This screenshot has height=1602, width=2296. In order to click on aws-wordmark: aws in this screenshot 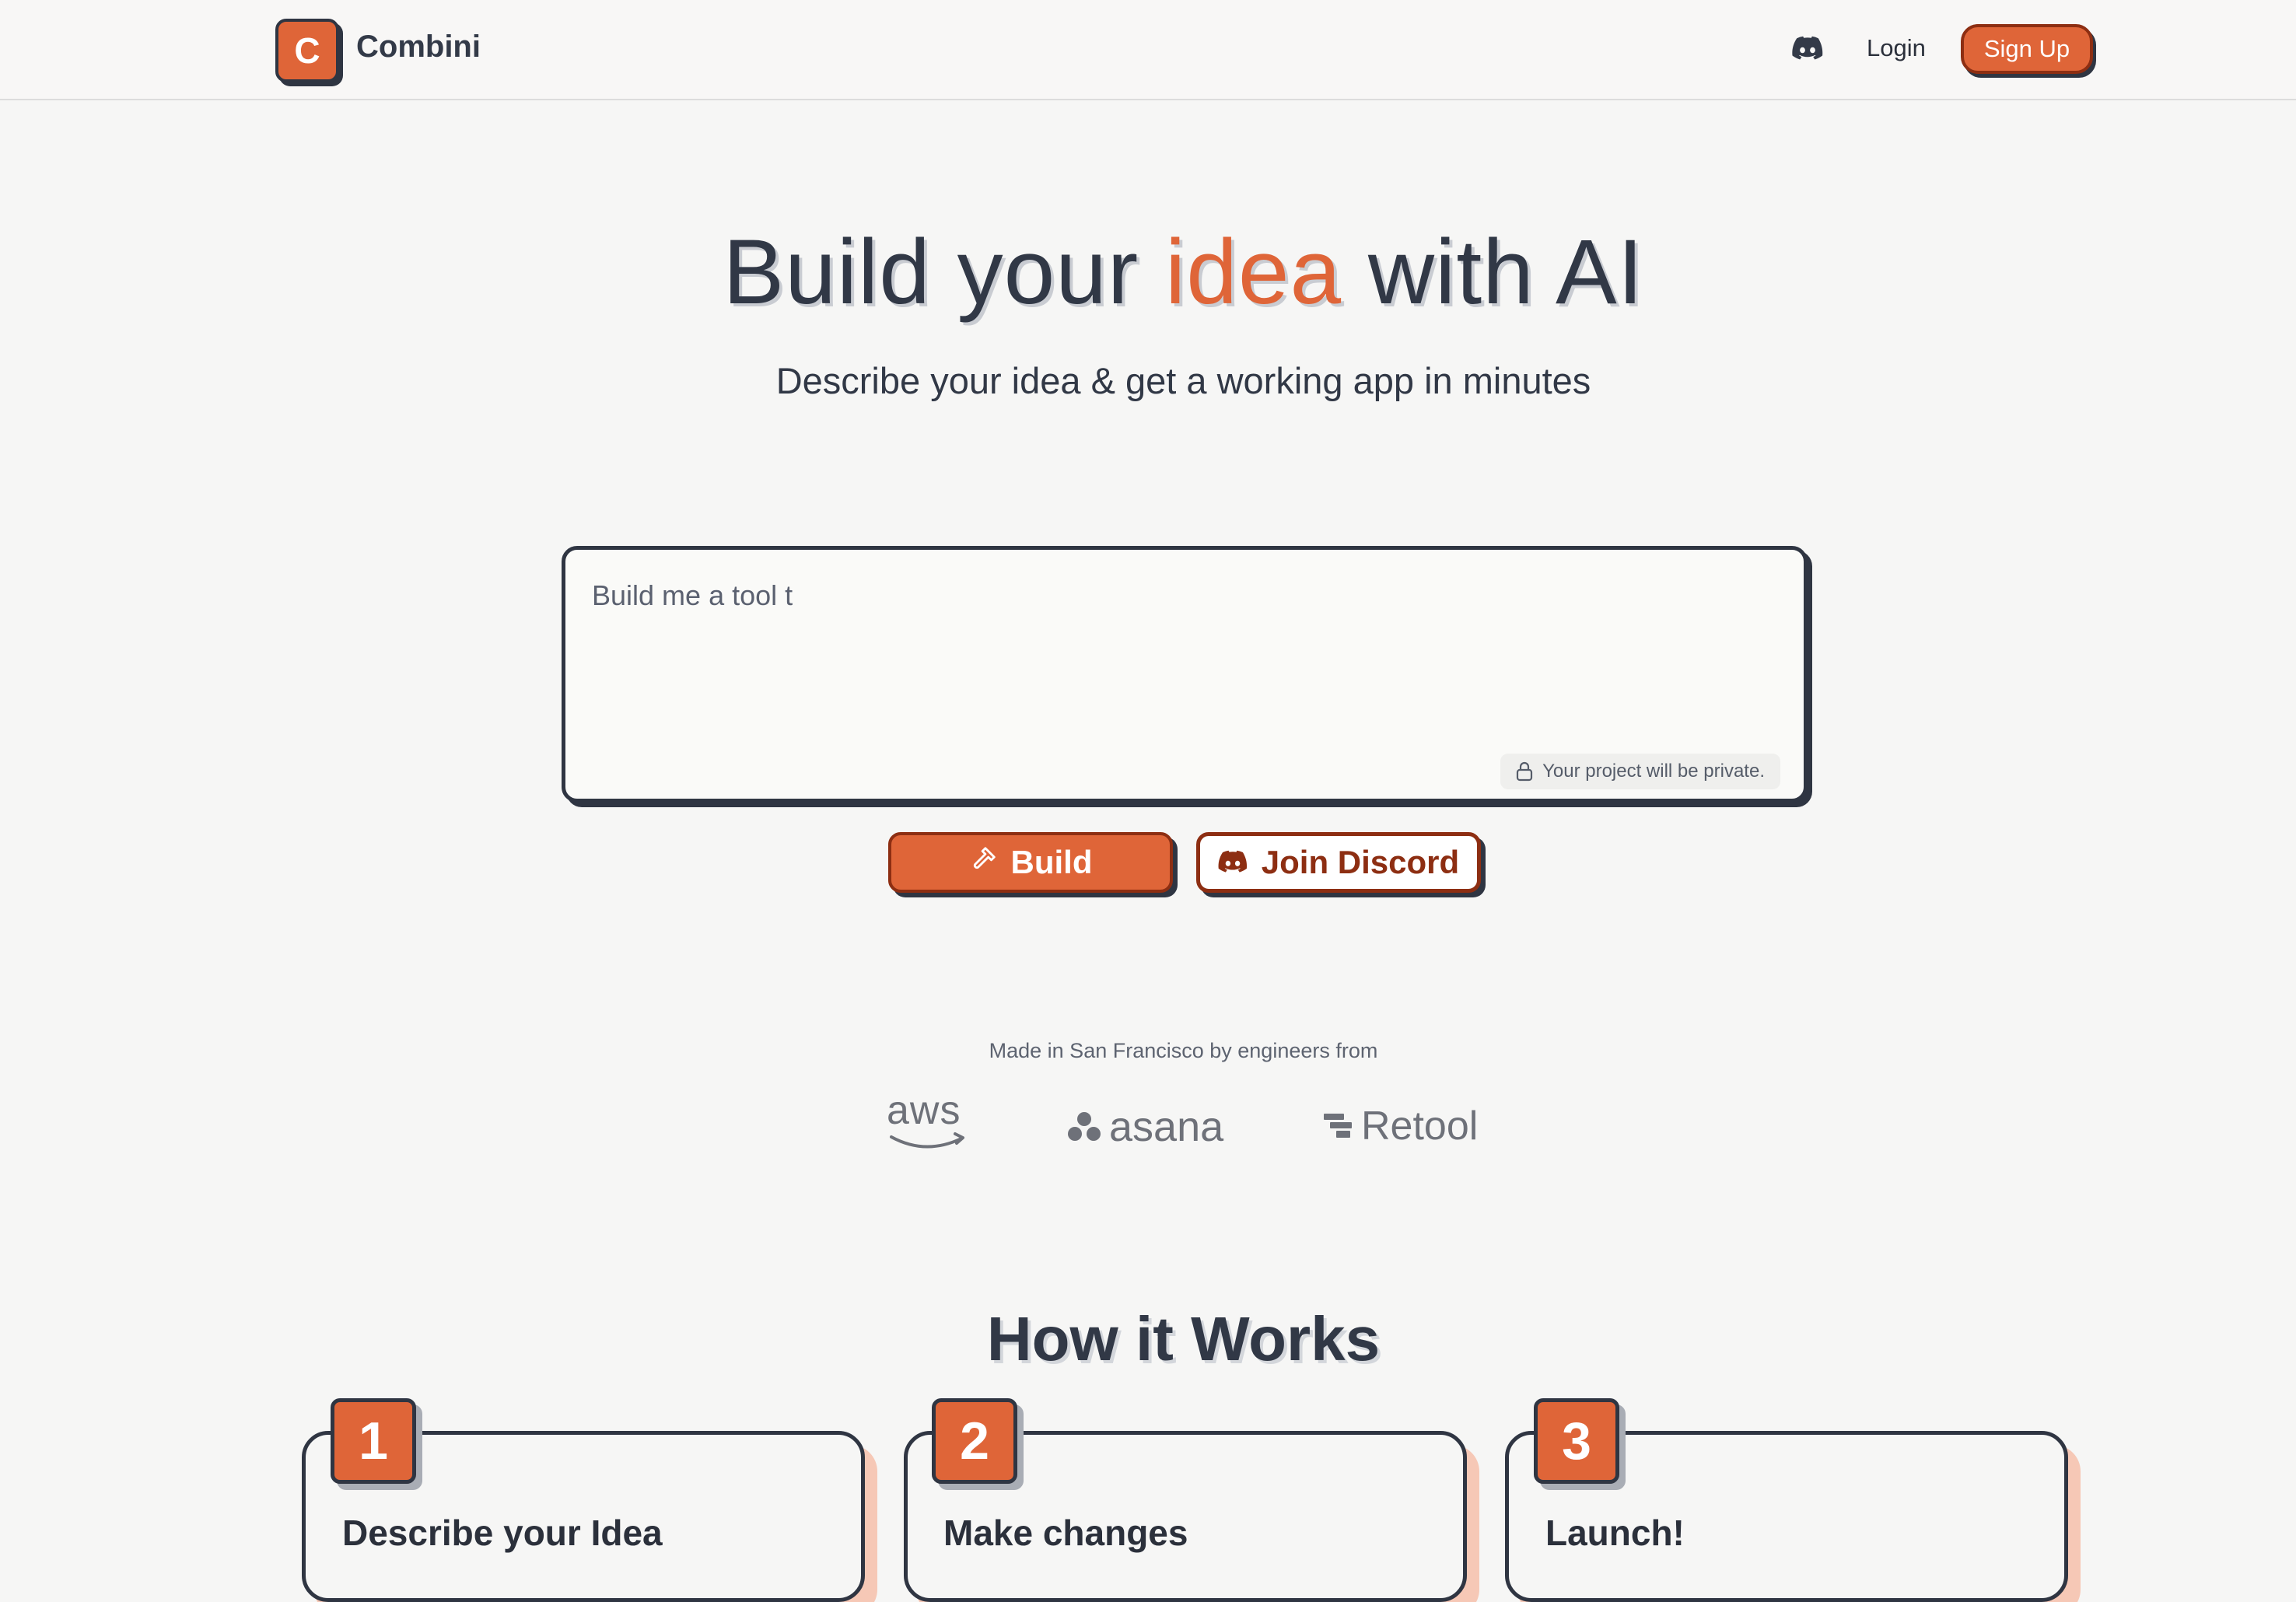, I will do `click(924, 1111)`.